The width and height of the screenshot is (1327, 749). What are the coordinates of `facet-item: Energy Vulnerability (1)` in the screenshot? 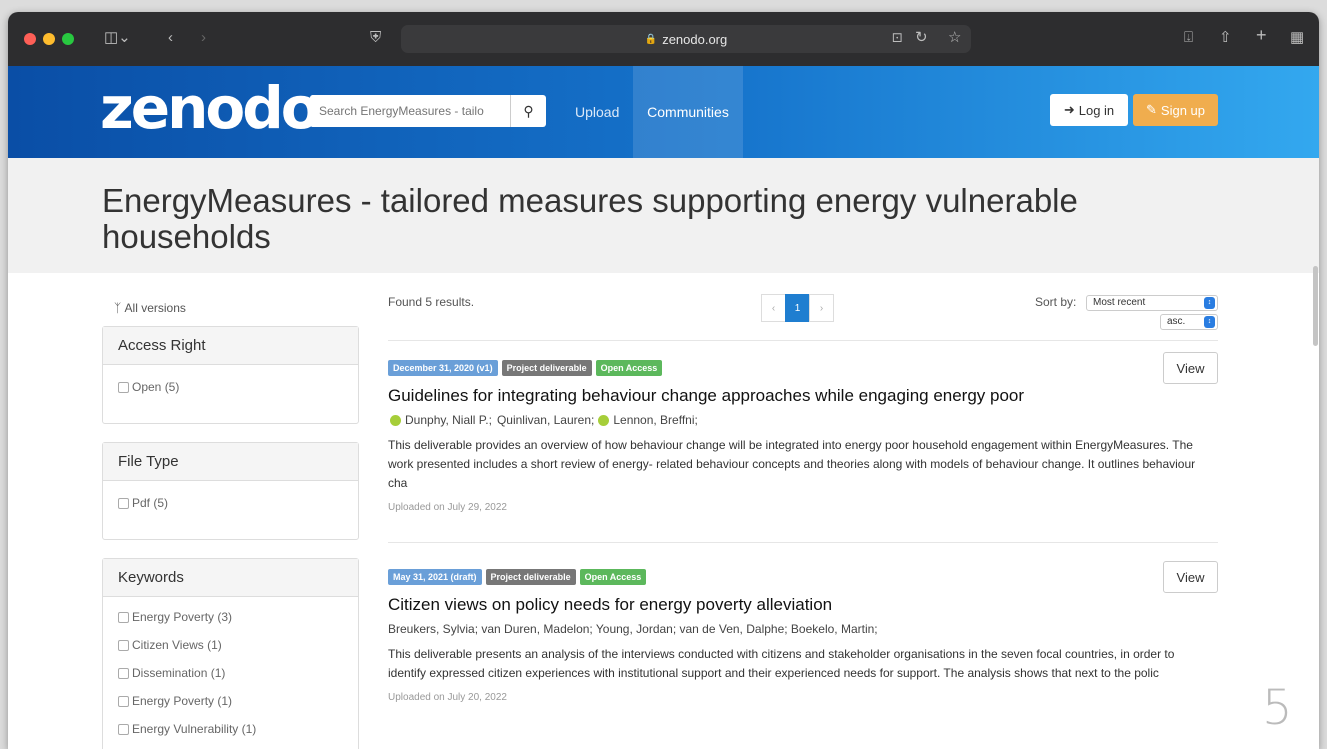 It's located at (230, 729).